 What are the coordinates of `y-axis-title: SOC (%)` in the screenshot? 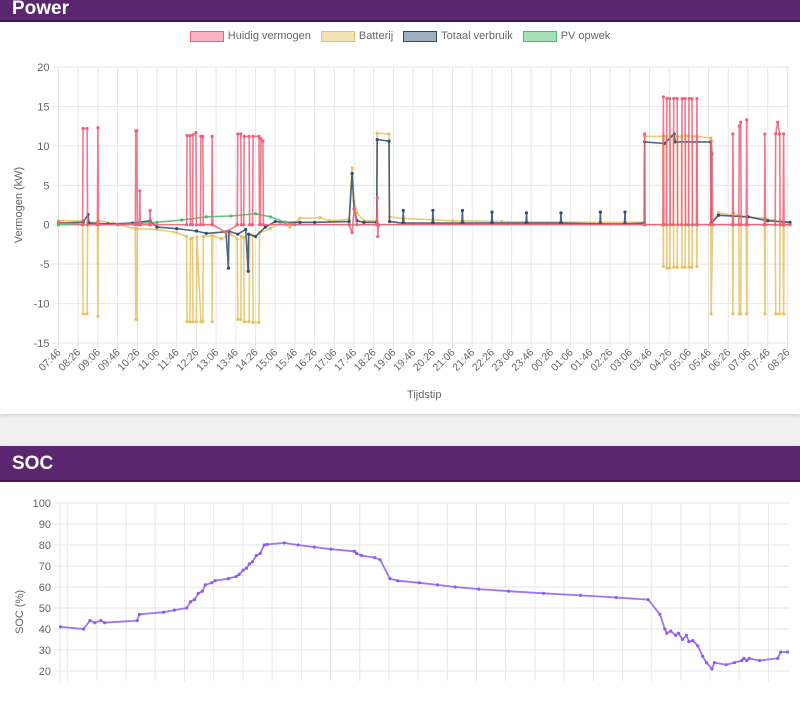 It's located at (20, 612).